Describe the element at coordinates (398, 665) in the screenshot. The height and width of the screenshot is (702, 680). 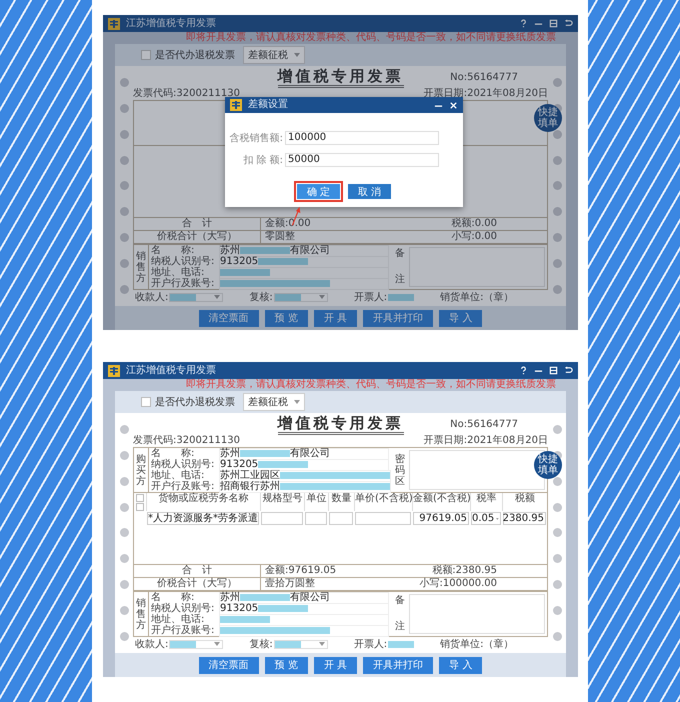
I see `action-button: 开具并打印` at that location.